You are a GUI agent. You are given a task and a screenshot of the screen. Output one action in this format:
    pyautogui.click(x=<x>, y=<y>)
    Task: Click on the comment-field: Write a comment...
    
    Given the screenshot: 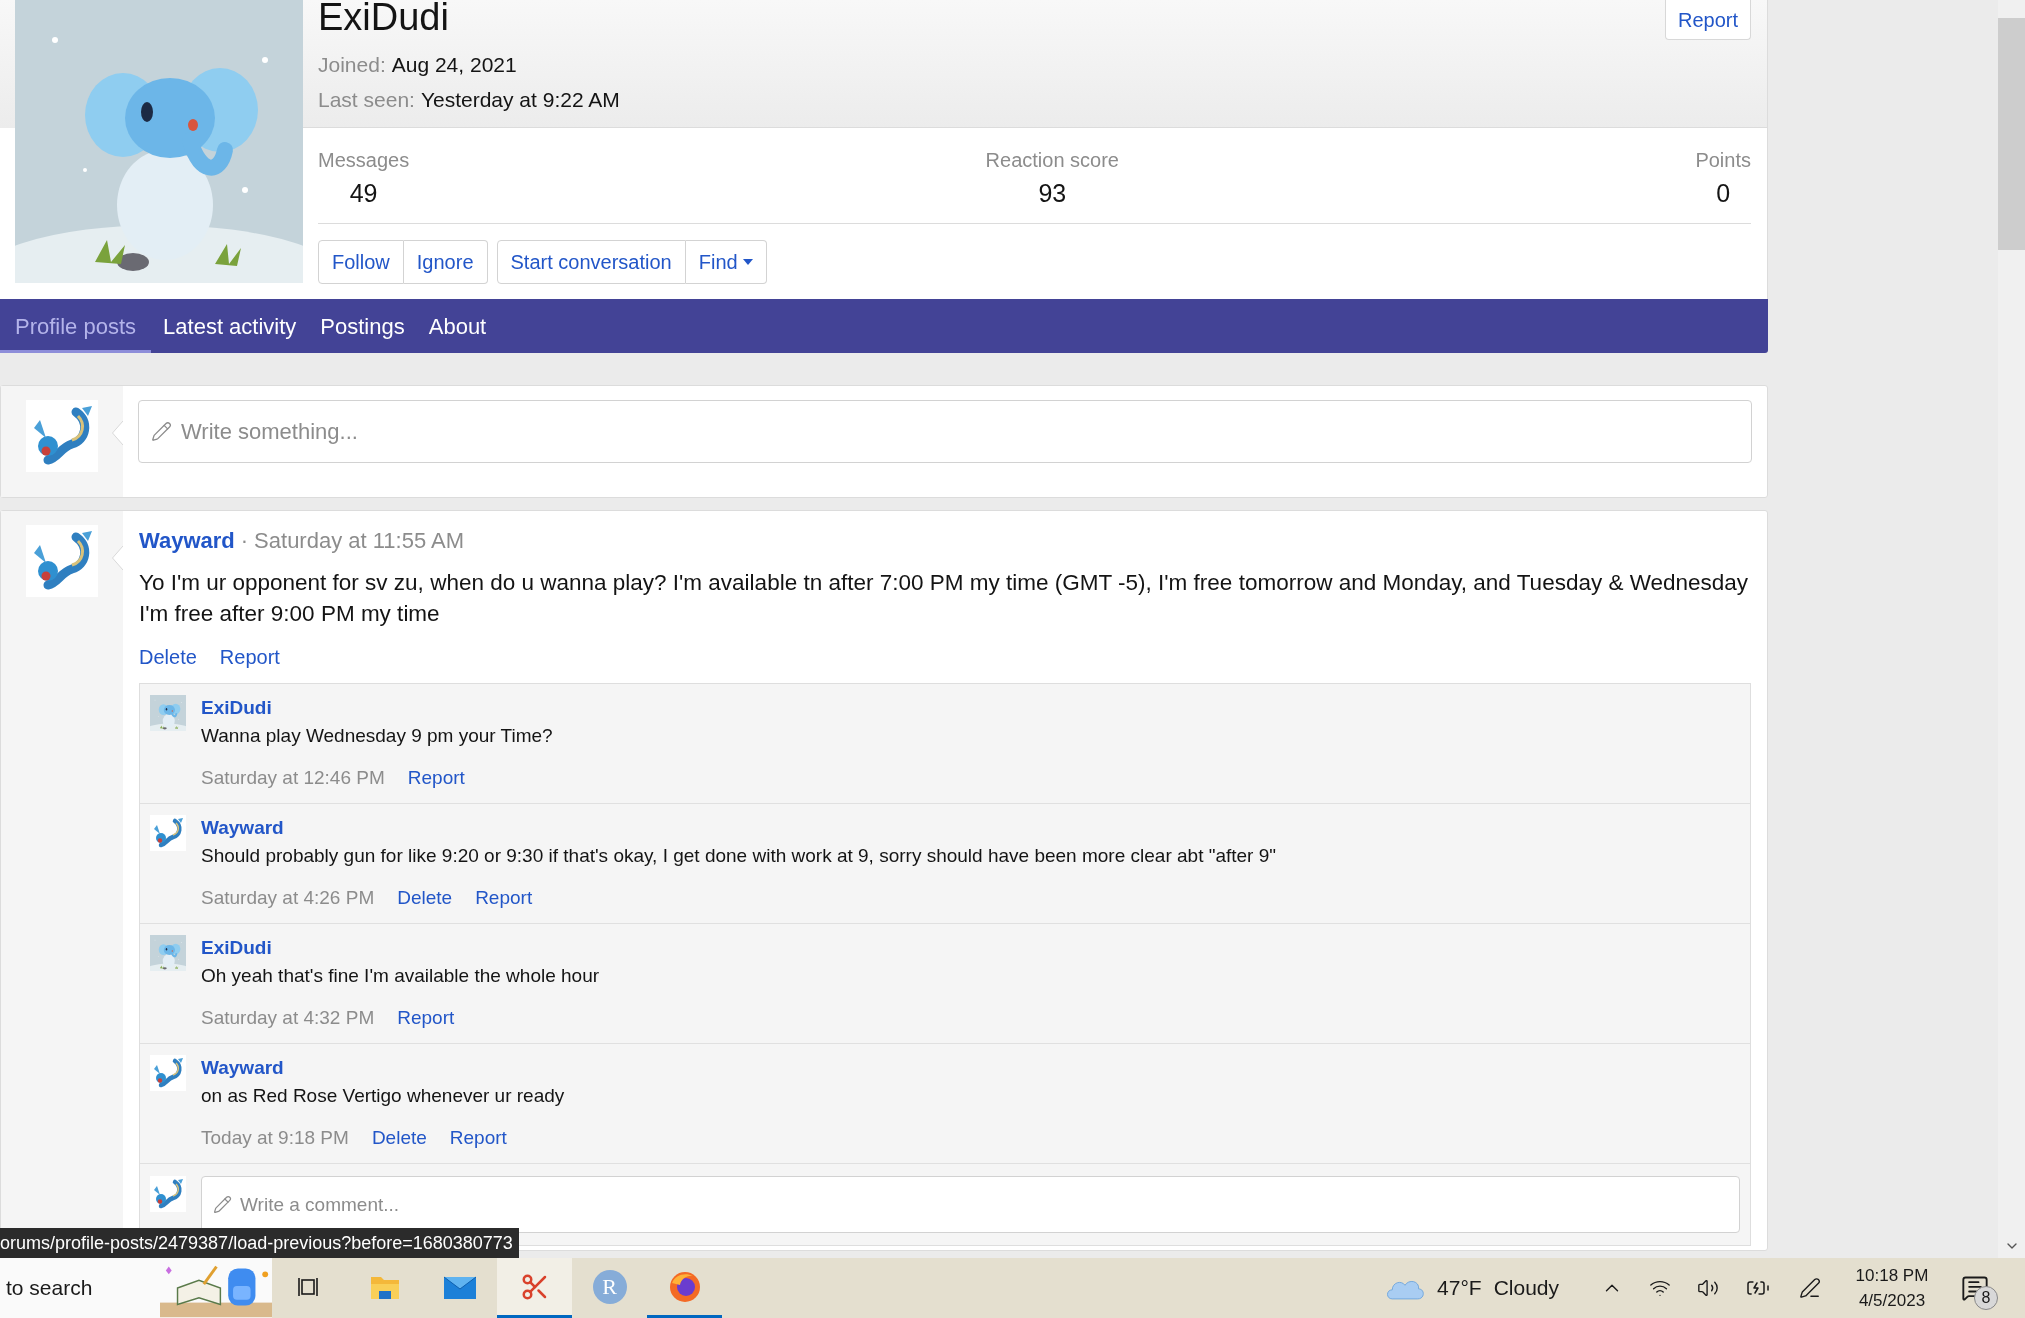 What is the action you would take?
    pyautogui.click(x=970, y=1204)
    